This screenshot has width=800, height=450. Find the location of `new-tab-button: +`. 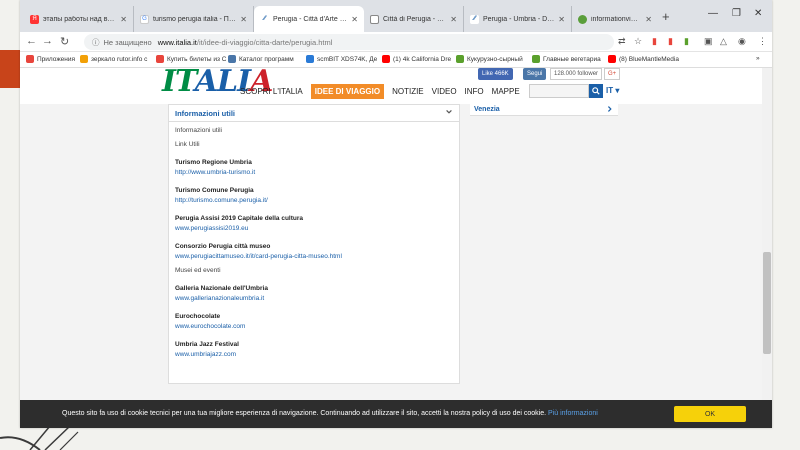

new-tab-button: + is located at coordinates (666, 16).